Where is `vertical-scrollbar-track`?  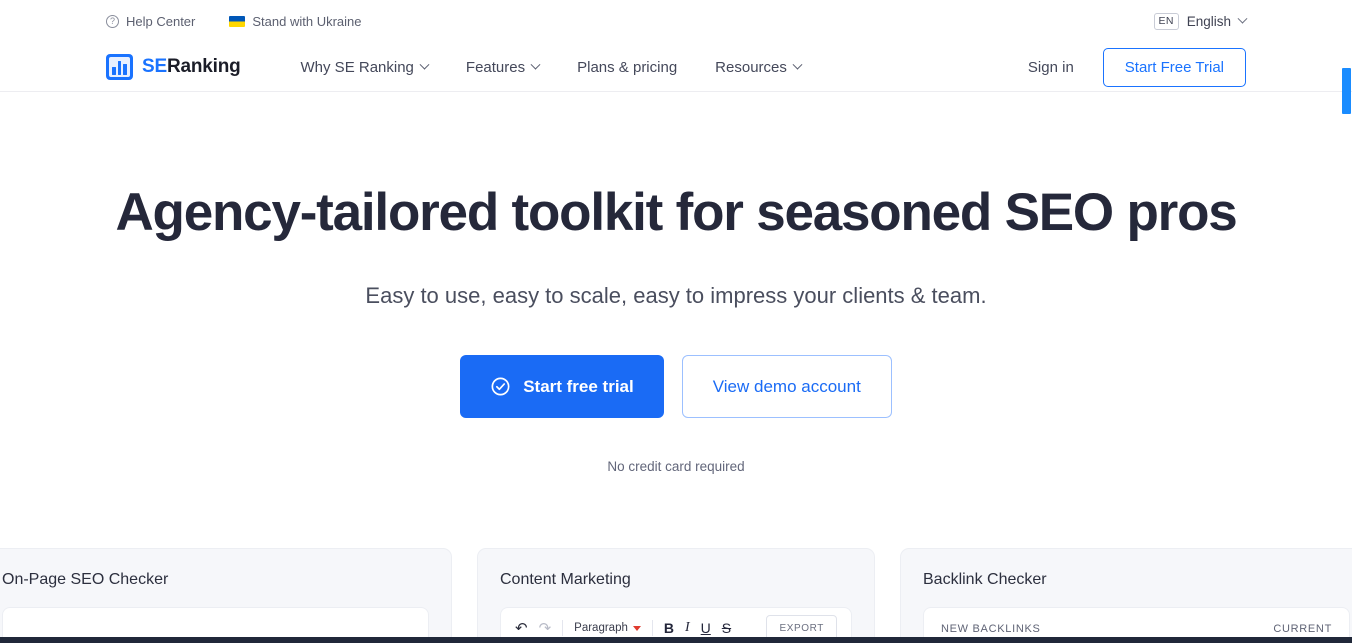
vertical-scrollbar-track is located at coordinates (1346, 321).